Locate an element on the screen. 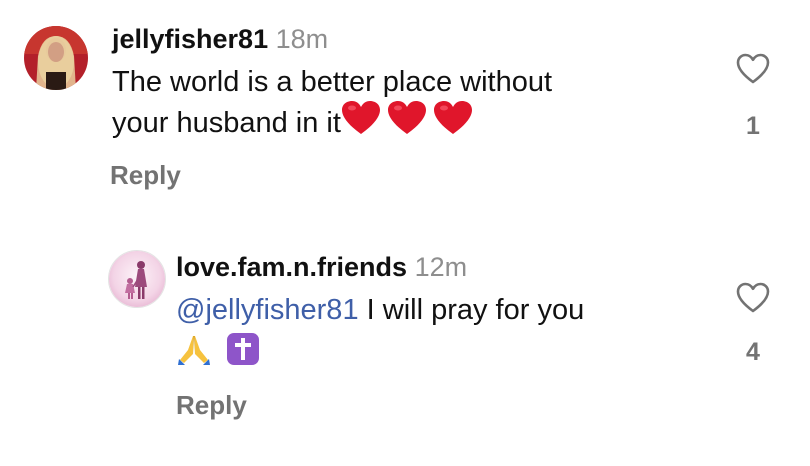  avatar-jellyfisher81 is located at coordinates (56, 58).